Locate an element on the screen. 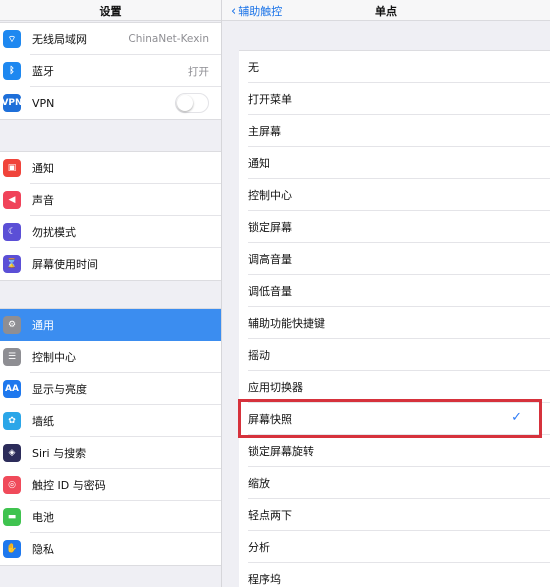 Image resolution: width=550 pixels, height=587 pixels. sidebar-item-label: Siri 与搜索 is located at coordinates (59, 453).